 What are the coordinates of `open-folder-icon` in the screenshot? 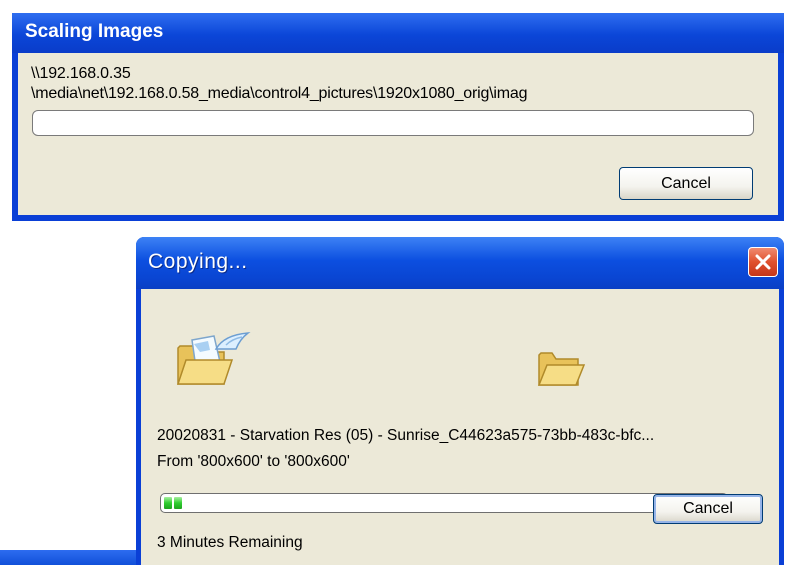 It's located at (561, 369).